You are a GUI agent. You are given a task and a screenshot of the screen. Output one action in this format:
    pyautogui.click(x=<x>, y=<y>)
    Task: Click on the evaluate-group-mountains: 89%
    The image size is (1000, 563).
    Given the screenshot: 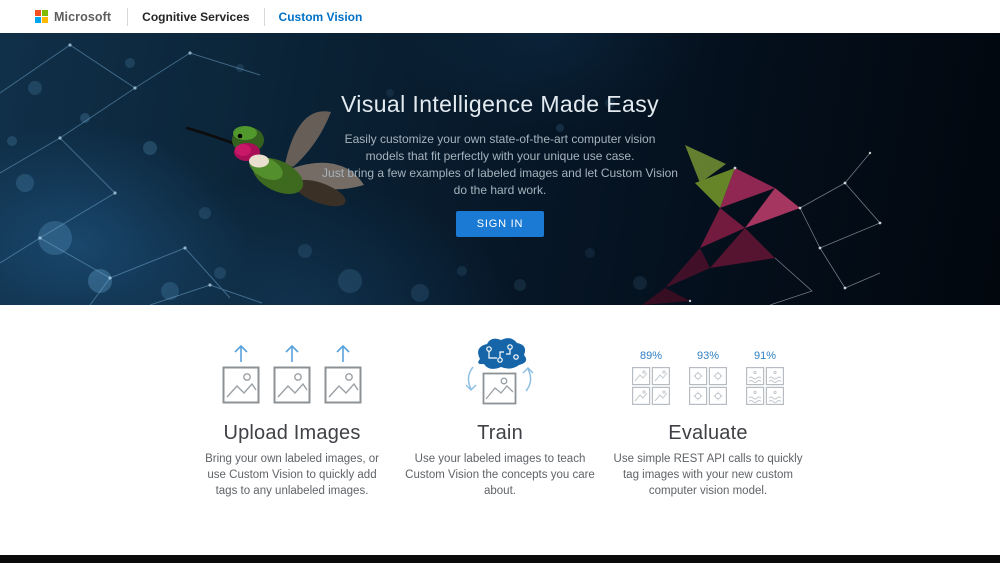 What is the action you would take?
    pyautogui.click(x=651, y=377)
    